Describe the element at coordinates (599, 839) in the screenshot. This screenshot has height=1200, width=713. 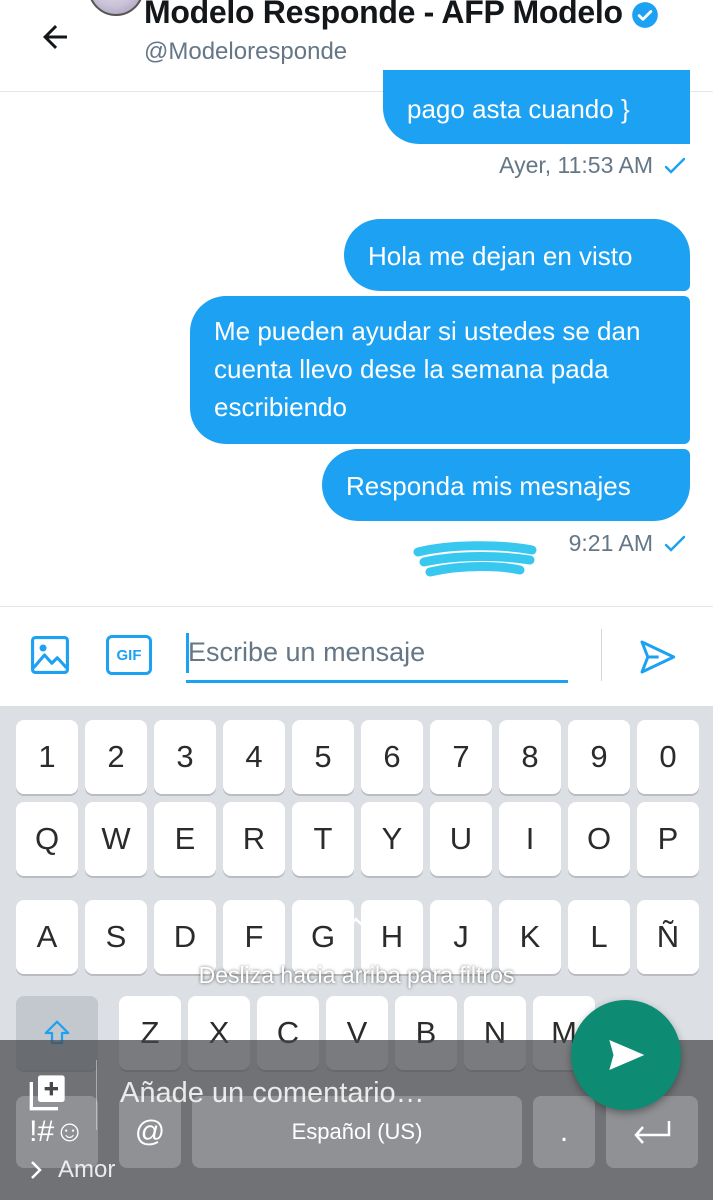
I see `key-o: O` at that location.